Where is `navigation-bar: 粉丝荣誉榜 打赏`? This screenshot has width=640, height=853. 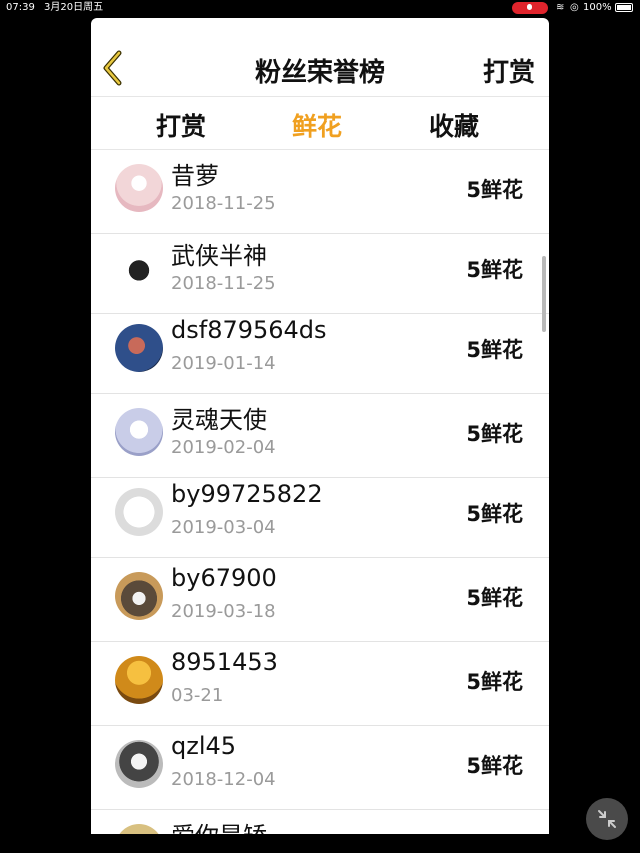 navigation-bar: 粉丝荣誉榜 打赏 is located at coordinates (320, 57).